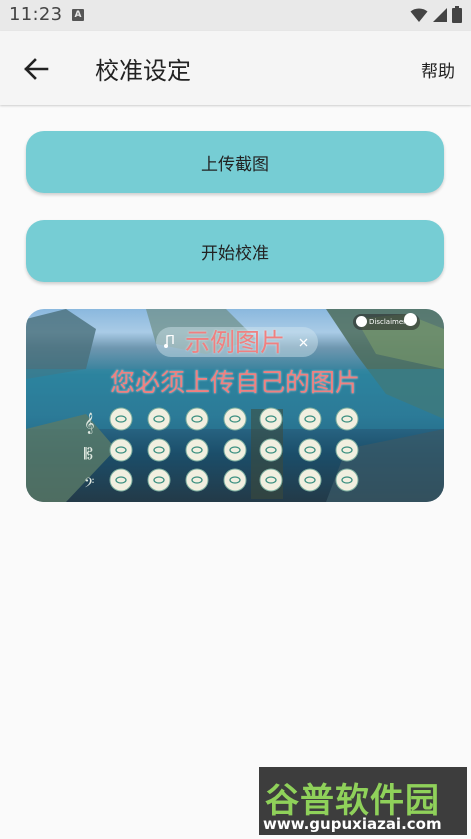  Describe the element at coordinates (78, 15) in the screenshot. I see `notification-a-icon: A` at that location.